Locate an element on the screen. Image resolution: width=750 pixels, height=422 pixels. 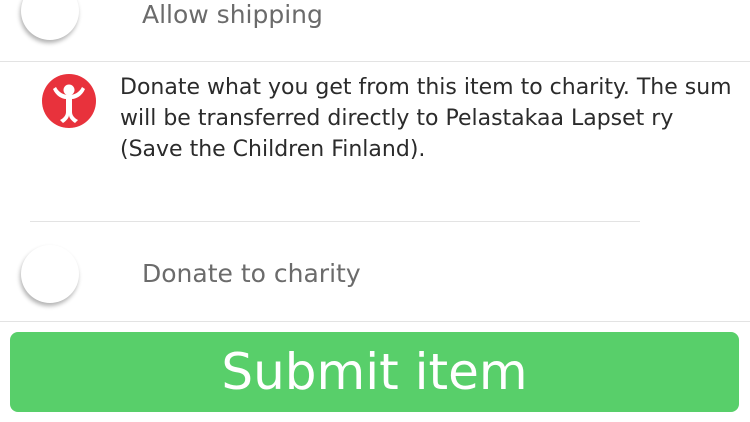
allow-shipping-label: Allow shipping is located at coordinates (232, 14).